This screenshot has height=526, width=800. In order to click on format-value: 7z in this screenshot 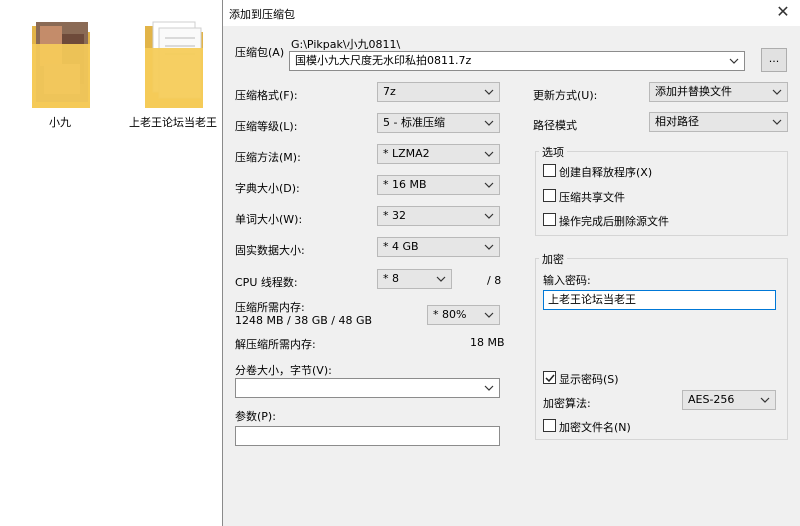, I will do `click(389, 91)`.